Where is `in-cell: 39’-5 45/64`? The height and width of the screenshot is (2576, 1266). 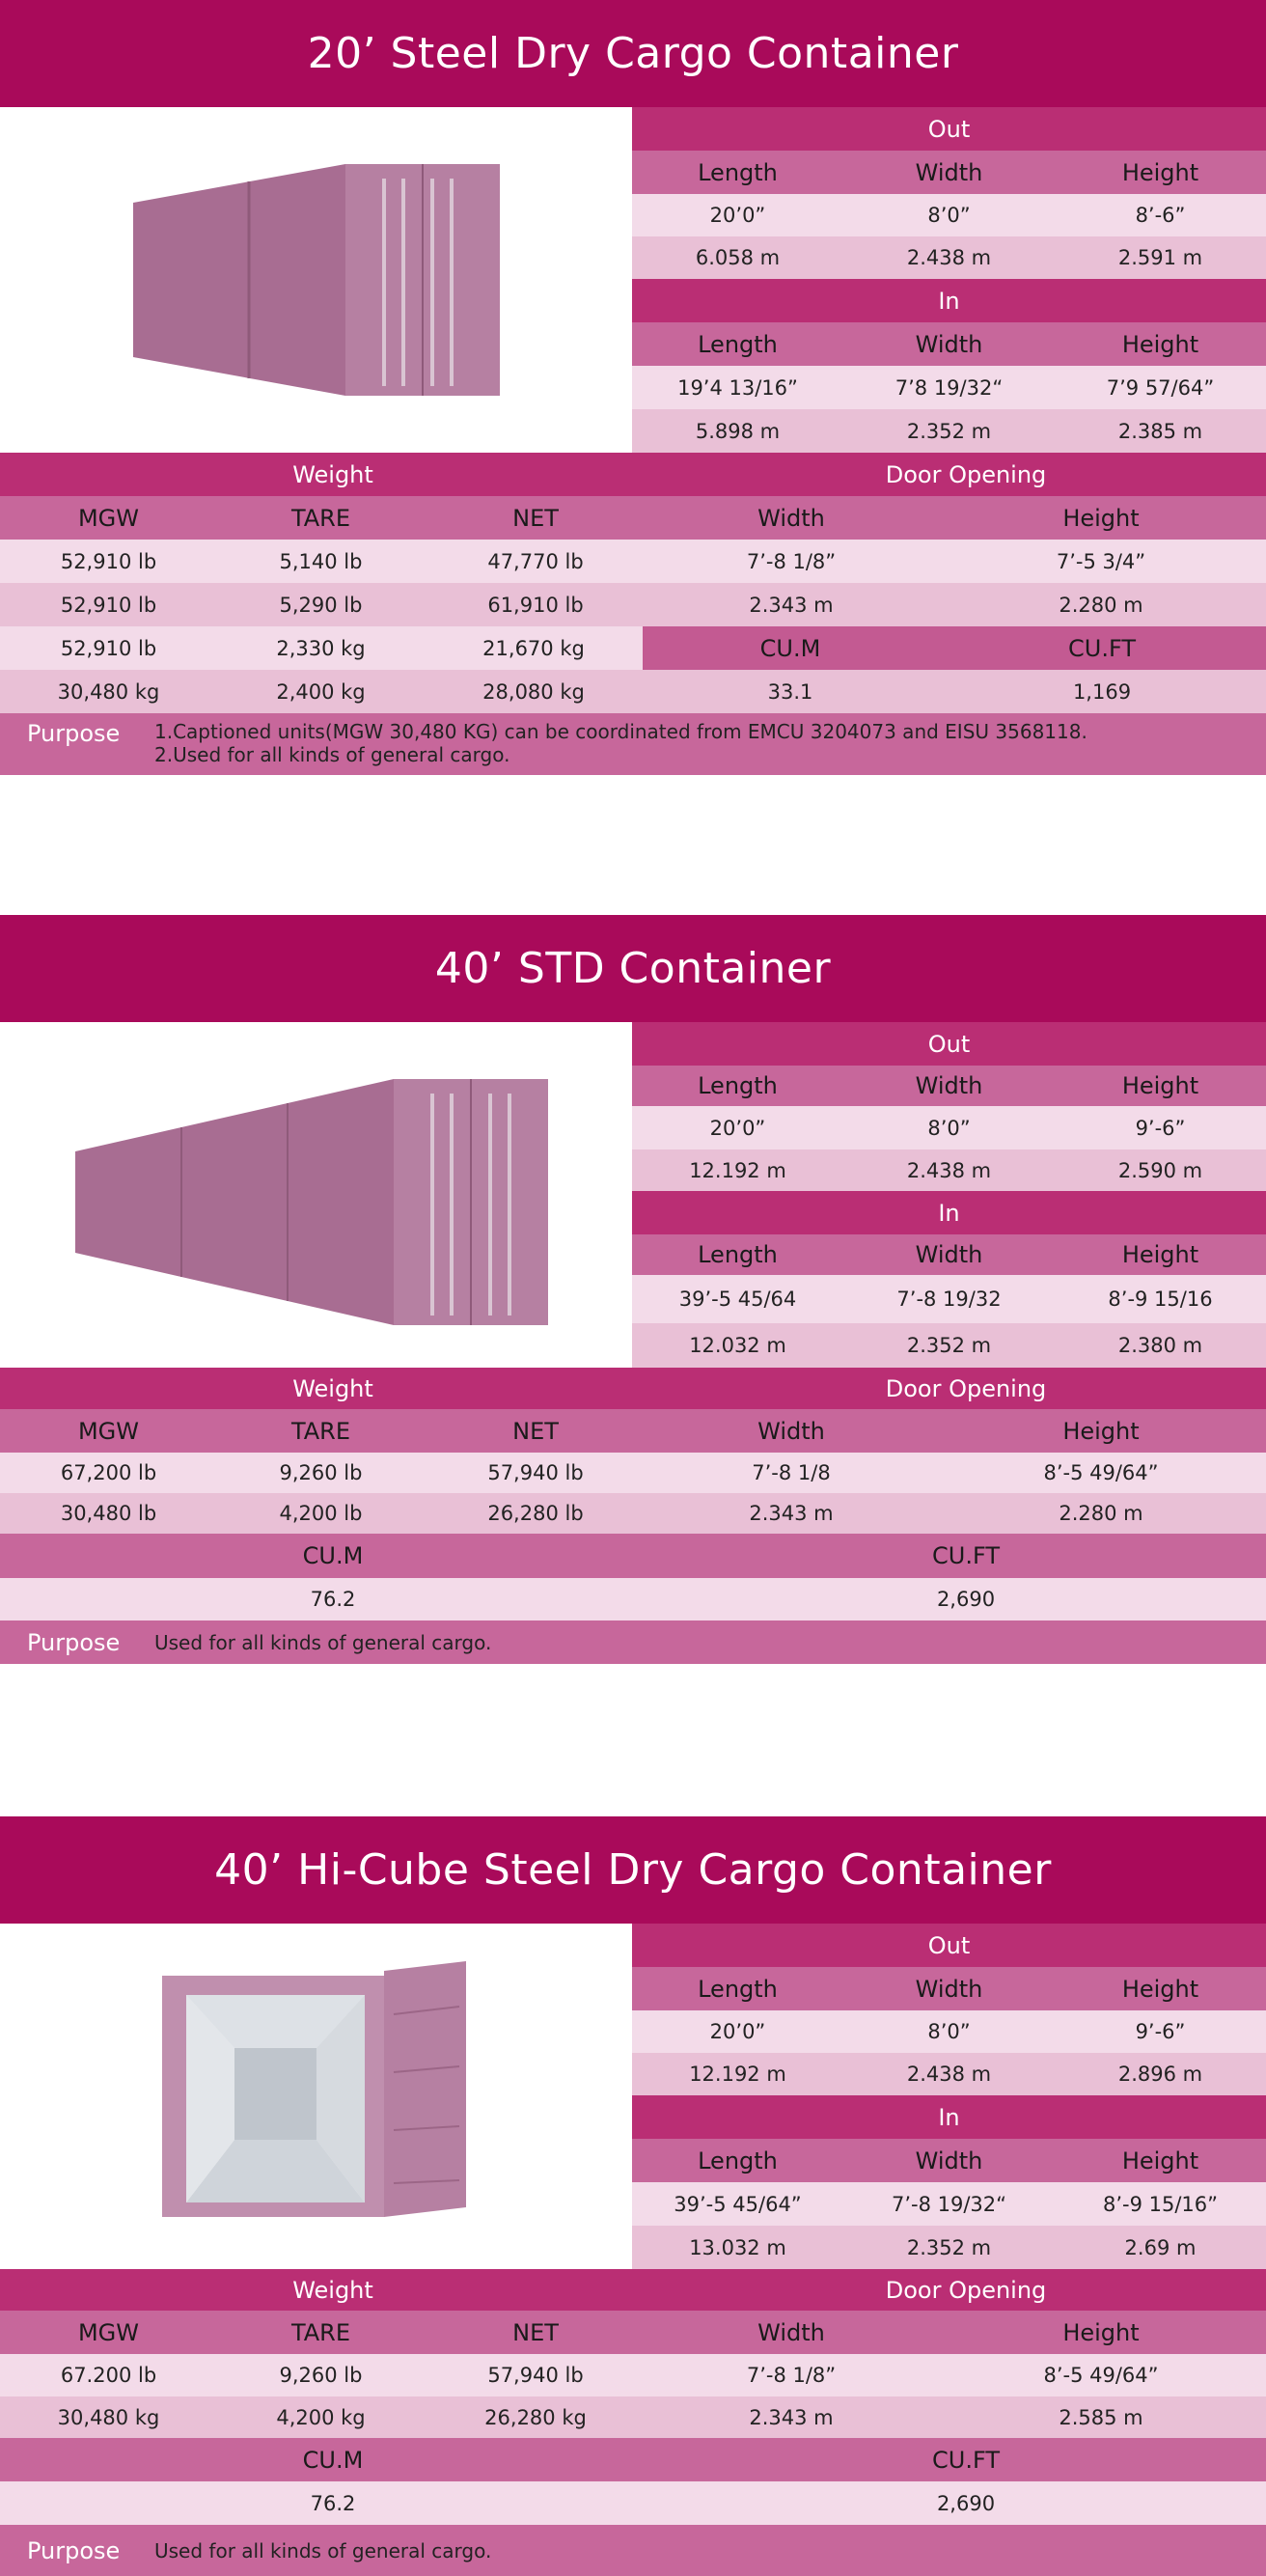
in-cell: 39’-5 45/64 is located at coordinates (737, 1299).